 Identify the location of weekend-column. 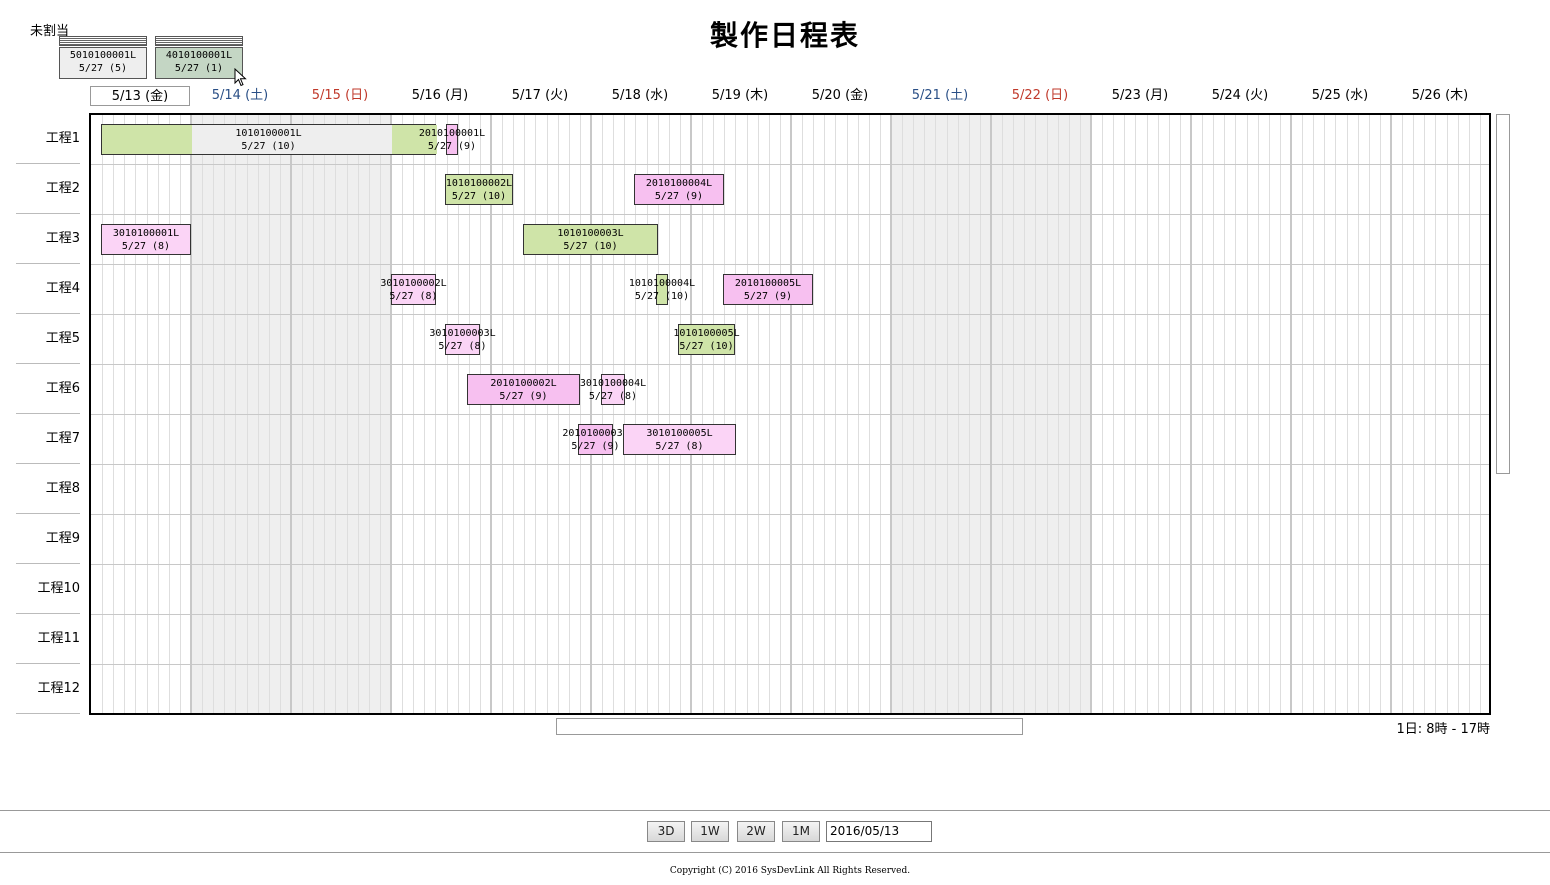
(1041, 414).